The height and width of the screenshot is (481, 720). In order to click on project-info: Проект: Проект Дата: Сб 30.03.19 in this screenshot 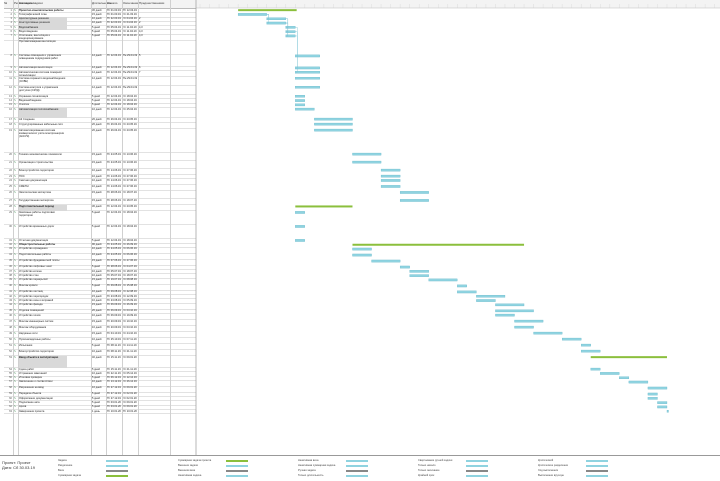, I will do `click(18, 465)`.